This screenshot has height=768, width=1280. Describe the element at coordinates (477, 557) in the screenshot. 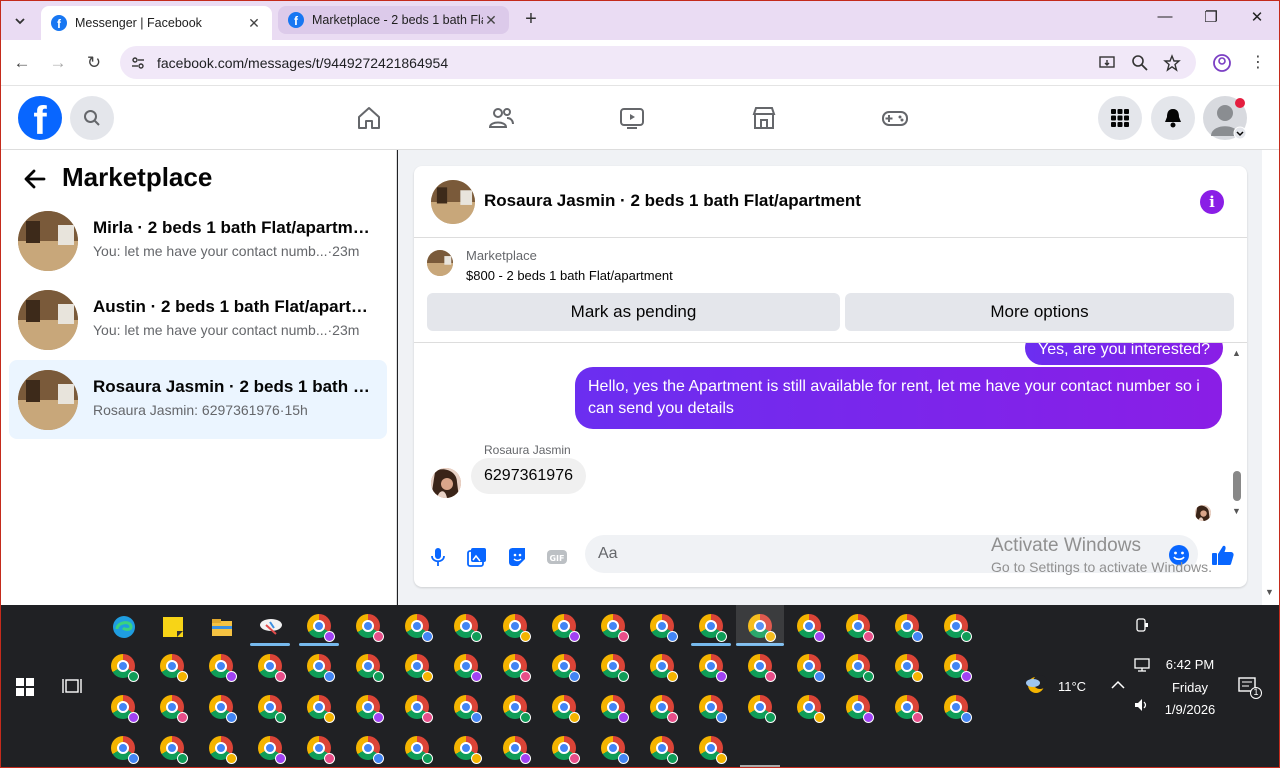

I see `photo-icon` at that location.